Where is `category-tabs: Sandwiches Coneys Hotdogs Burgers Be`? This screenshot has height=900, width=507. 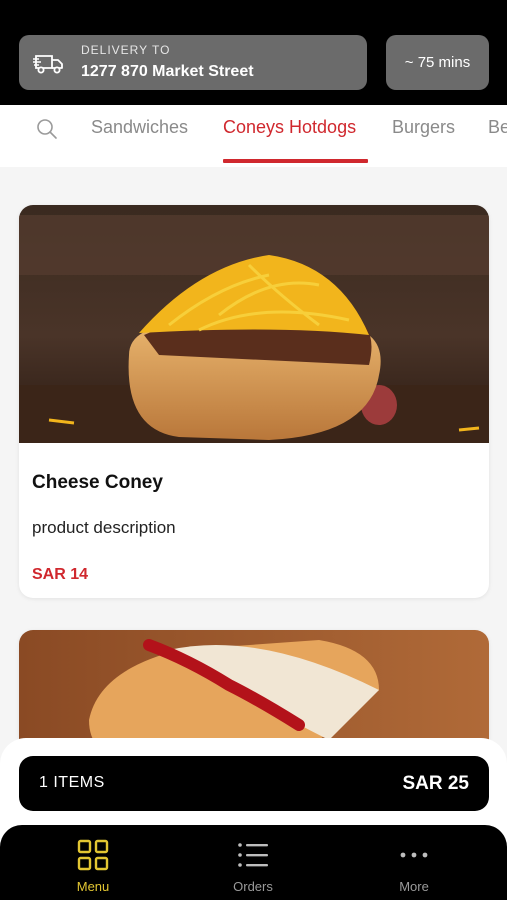 category-tabs: Sandwiches Coneys Hotdogs Burgers Be is located at coordinates (253, 136).